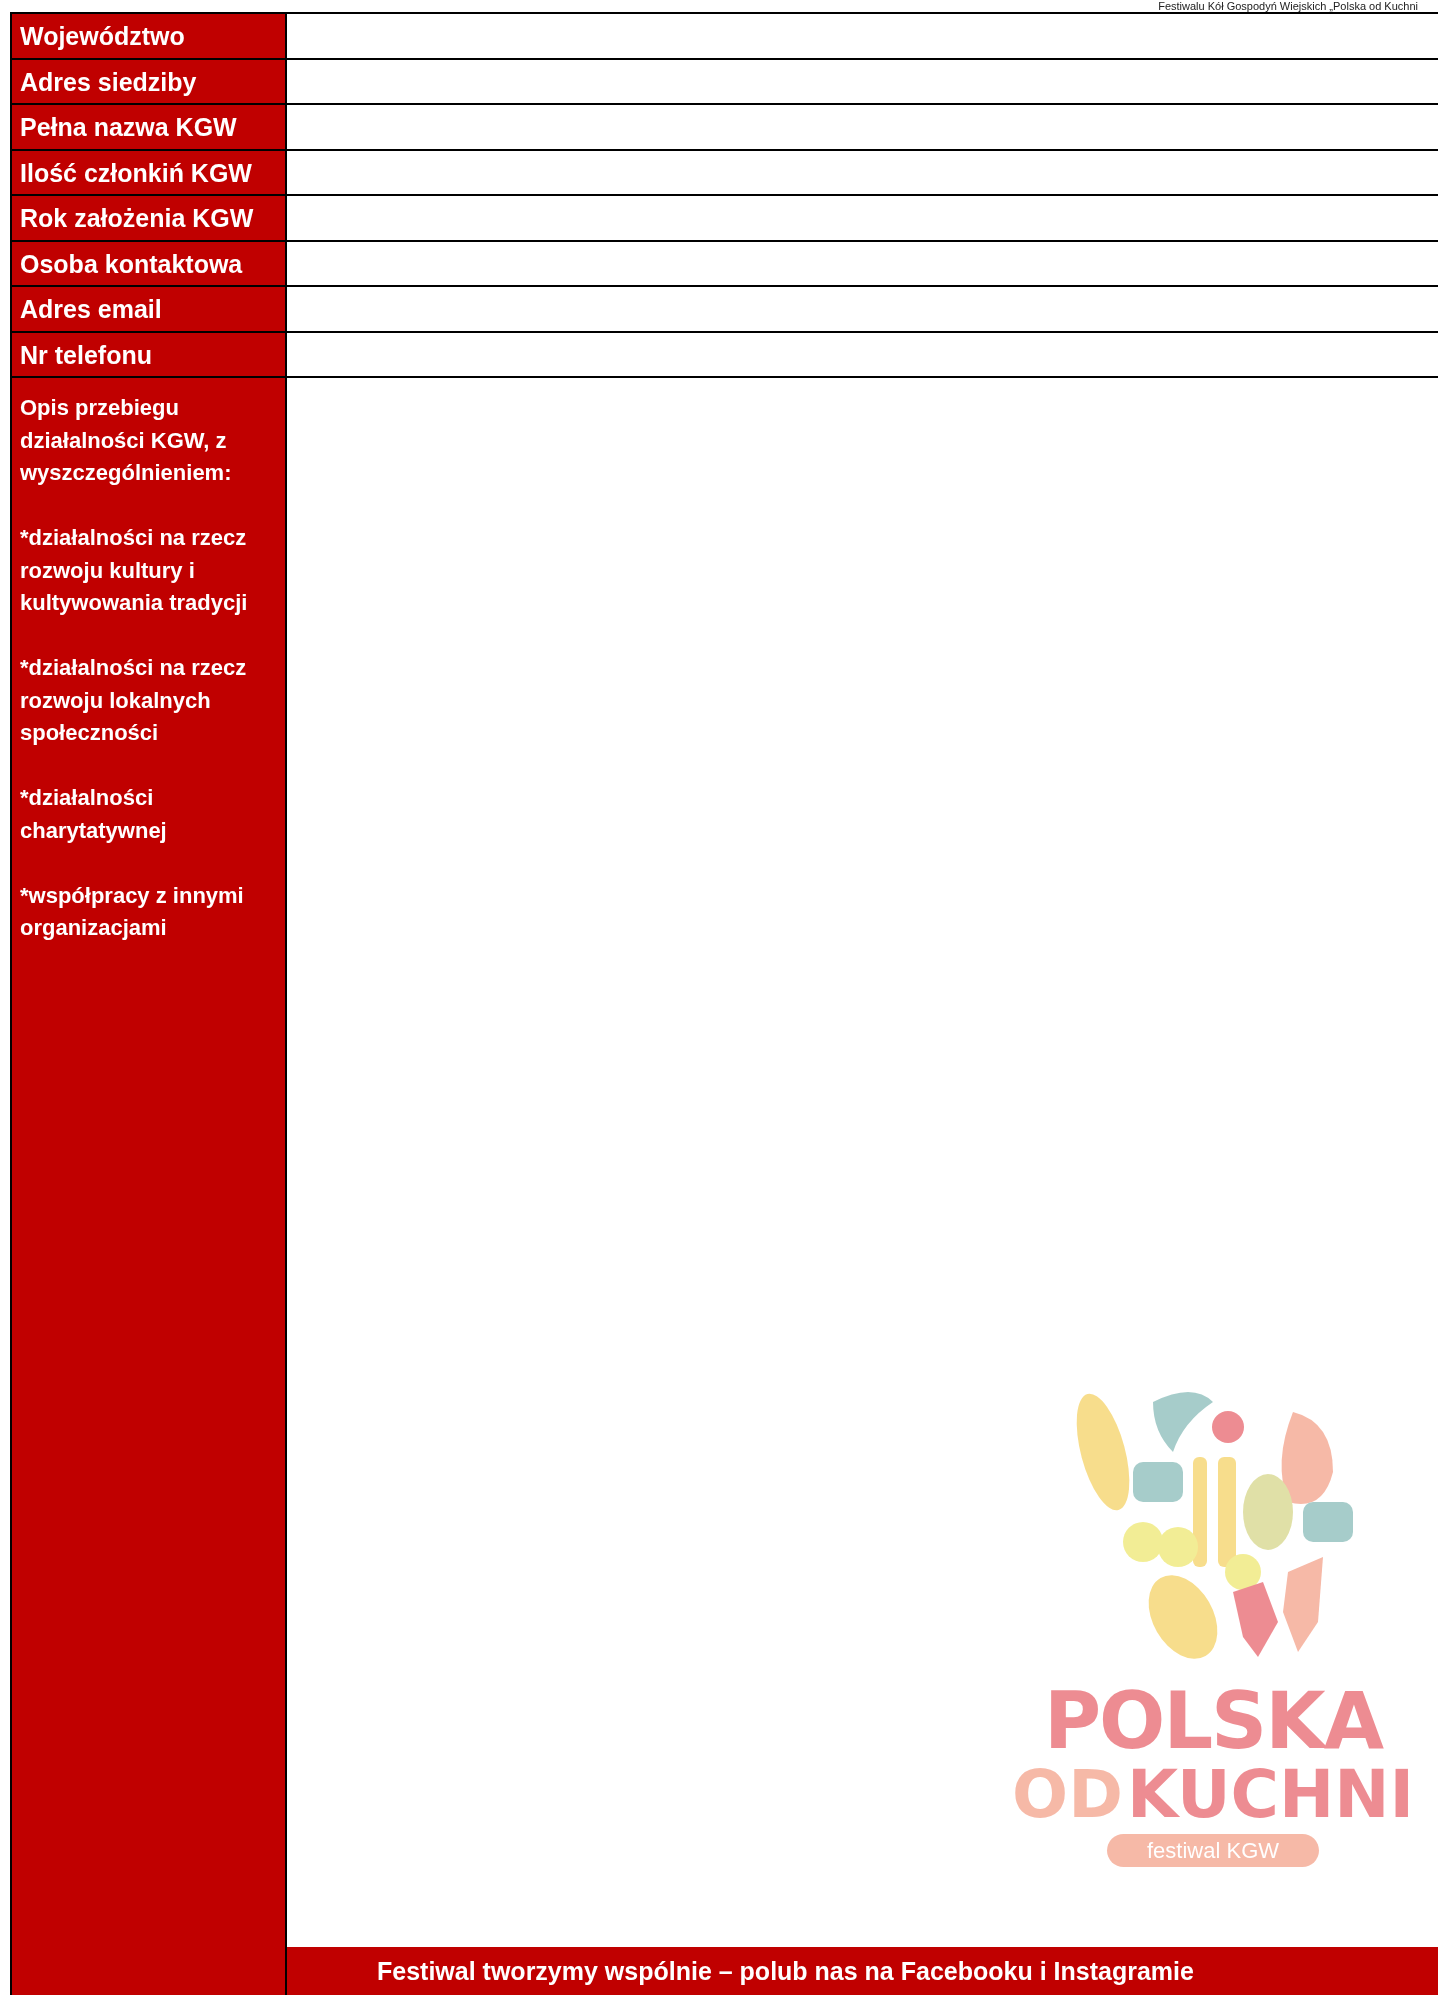 This screenshot has height=1995, width=1438. What do you see at coordinates (149, 310) in the screenshot?
I see `field-label: Adres email` at bounding box center [149, 310].